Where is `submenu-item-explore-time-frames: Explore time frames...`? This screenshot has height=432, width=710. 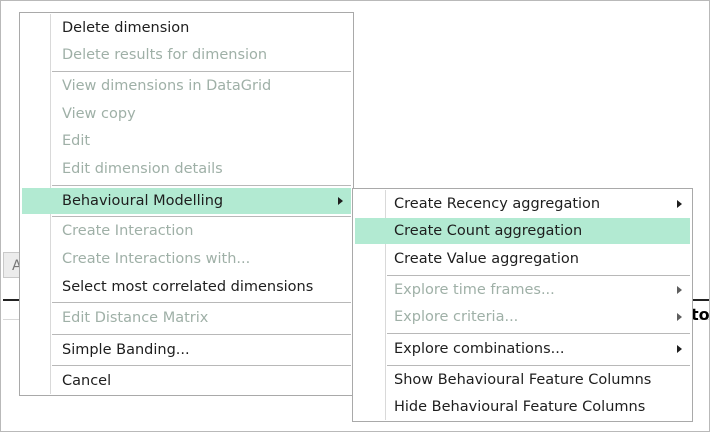
submenu-item-explore-time-frames: Explore time frames... is located at coordinates (522, 290).